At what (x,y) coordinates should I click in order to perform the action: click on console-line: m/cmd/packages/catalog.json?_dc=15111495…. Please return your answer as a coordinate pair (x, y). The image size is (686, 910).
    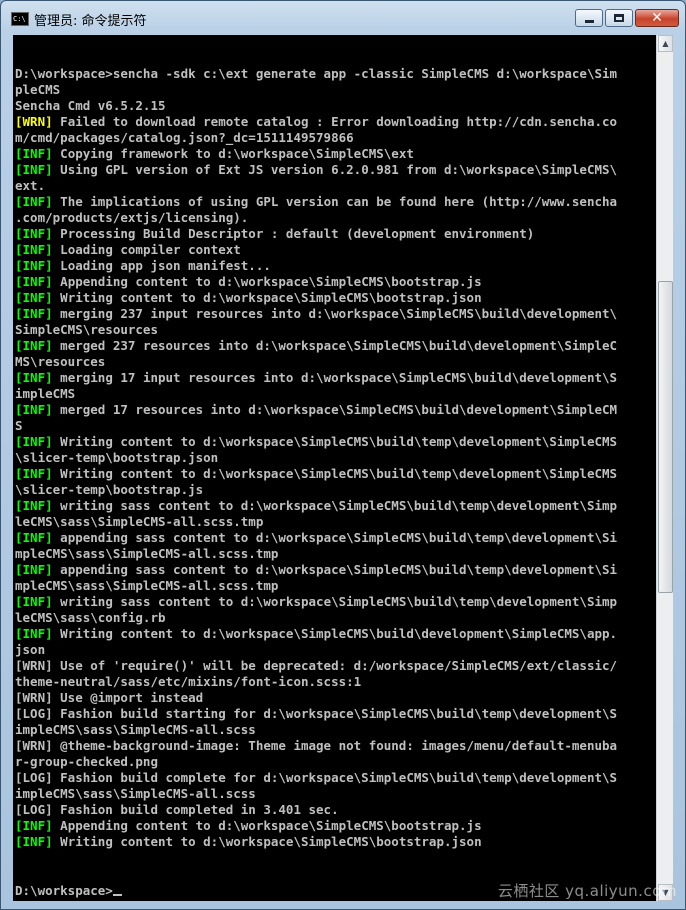
    Looking at the image, I should click on (316, 138).